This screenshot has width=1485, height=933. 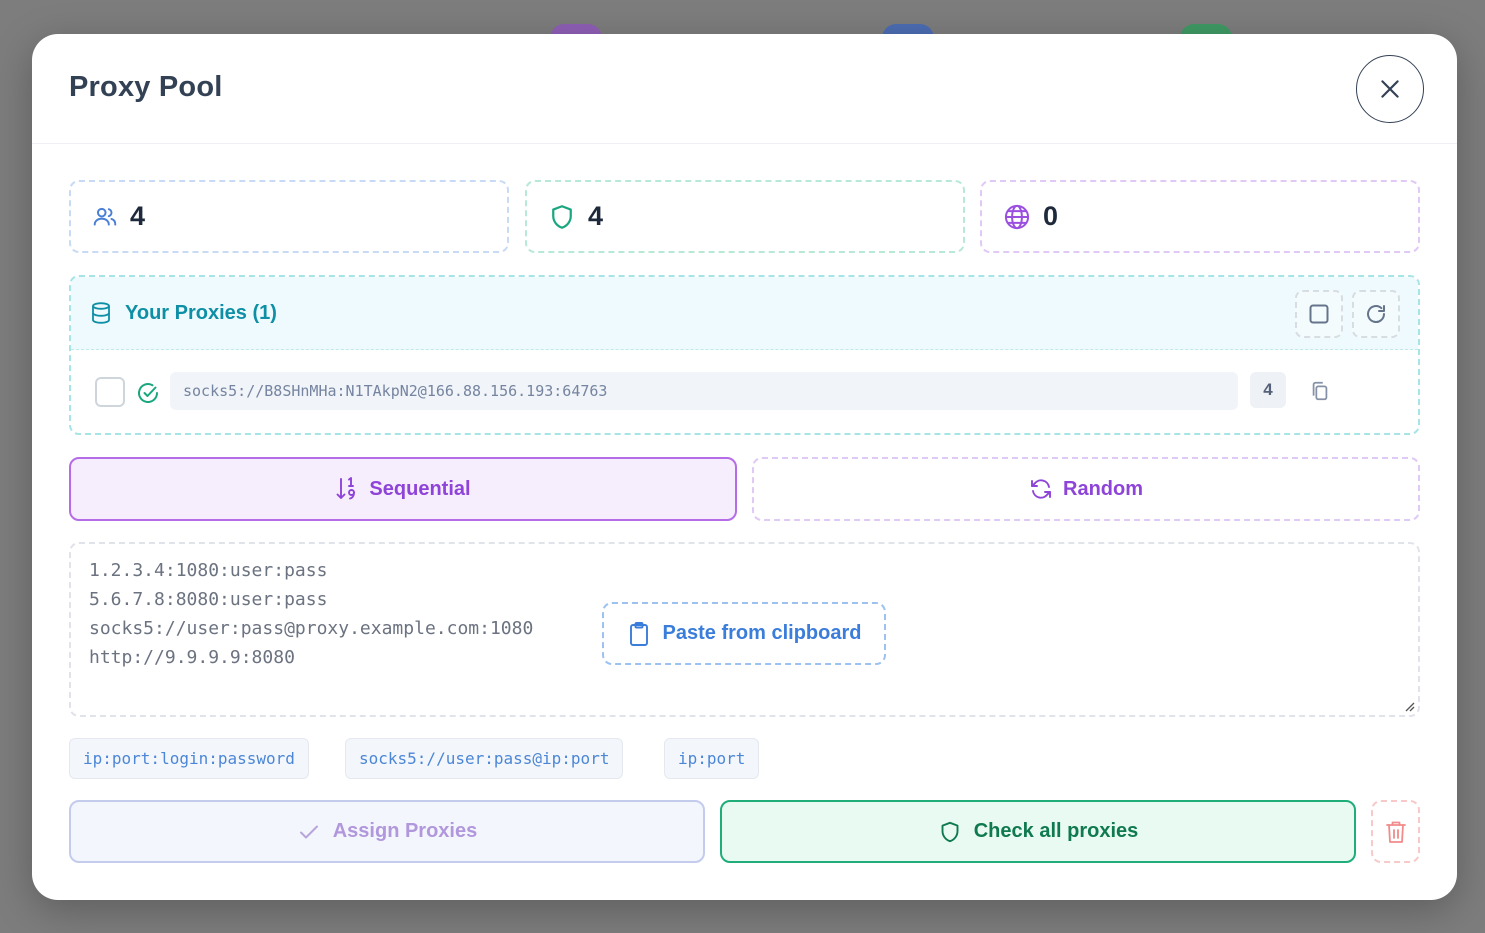 I want to click on modal-title: Proxy Pool, so click(x=146, y=87).